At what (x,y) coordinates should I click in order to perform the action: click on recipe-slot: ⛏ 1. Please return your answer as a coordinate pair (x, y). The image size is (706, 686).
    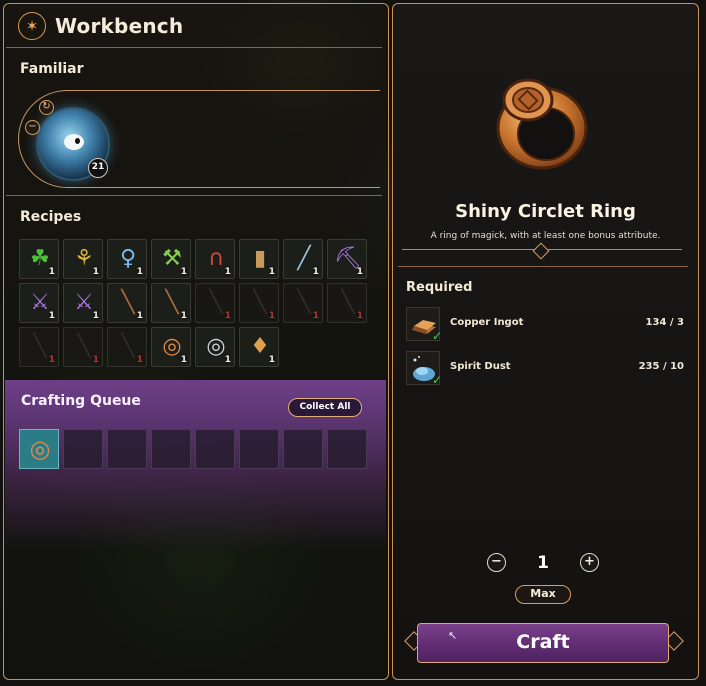
    Looking at the image, I should click on (347, 259).